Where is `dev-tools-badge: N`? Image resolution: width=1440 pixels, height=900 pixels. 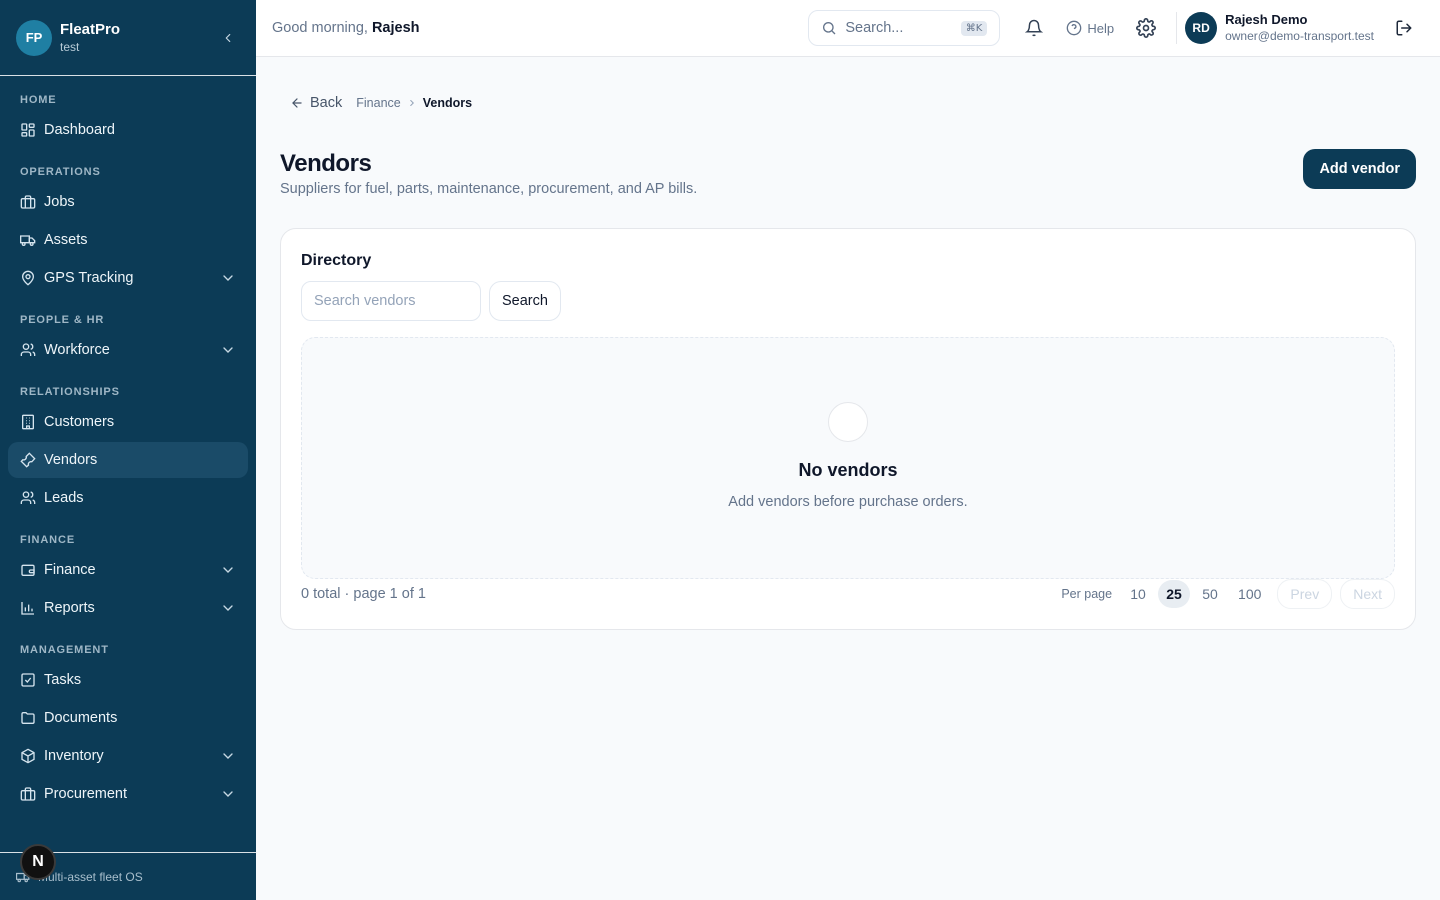 dev-tools-badge: N is located at coordinates (38, 862).